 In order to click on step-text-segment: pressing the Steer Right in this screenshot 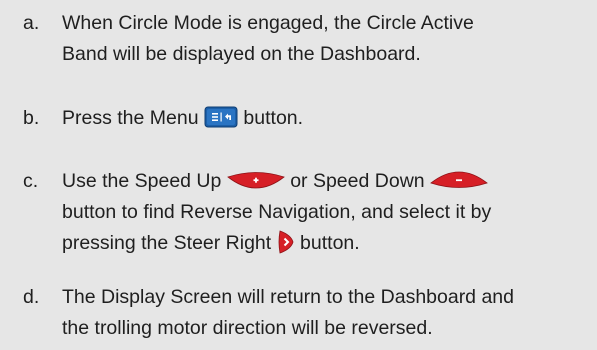, I will do `click(167, 243)`.